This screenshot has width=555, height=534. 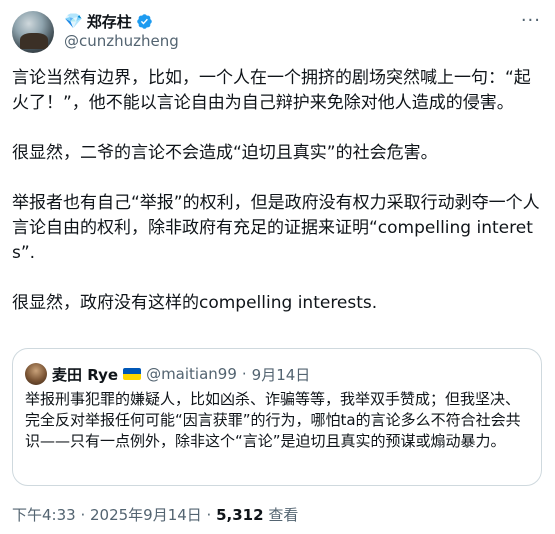 I want to click on view-label: 查看, so click(x=281, y=515).